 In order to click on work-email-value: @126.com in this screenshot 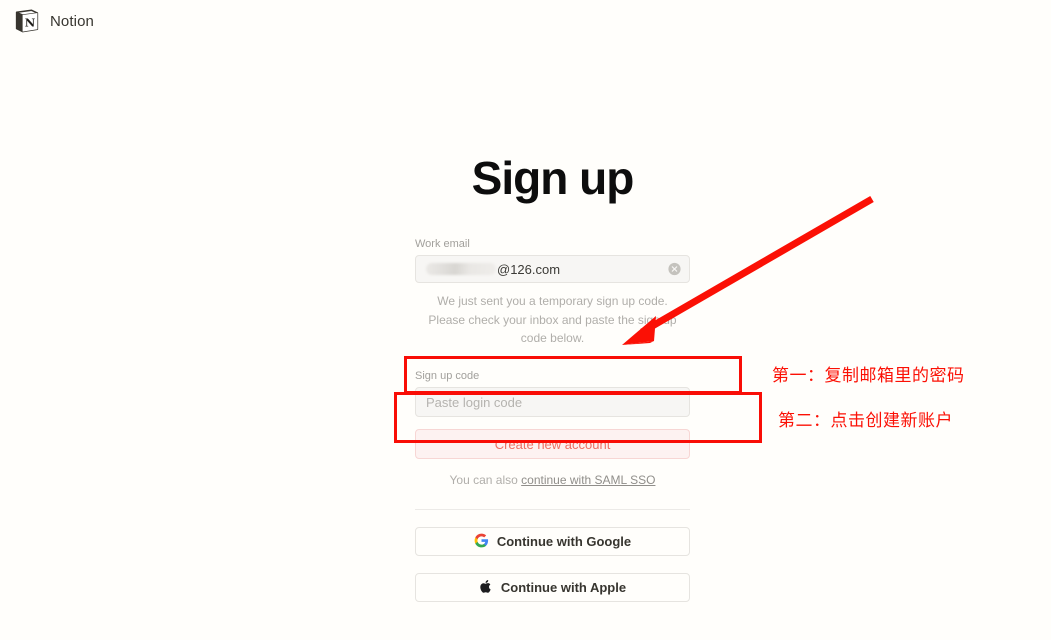, I will do `click(529, 269)`.